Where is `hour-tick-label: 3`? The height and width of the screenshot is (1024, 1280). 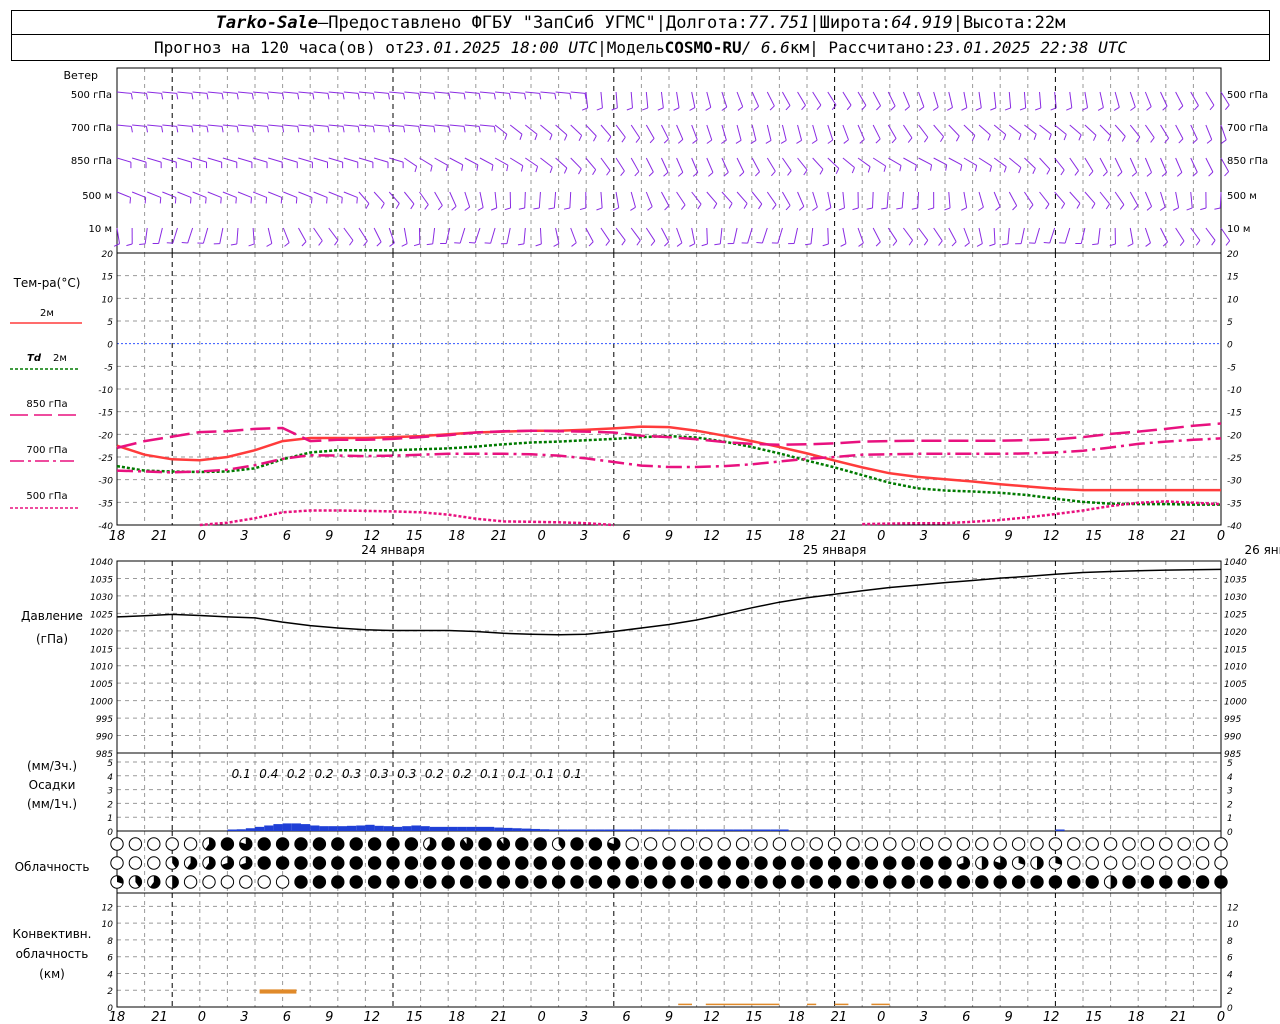 hour-tick-label: 3 is located at coordinates (924, 536).